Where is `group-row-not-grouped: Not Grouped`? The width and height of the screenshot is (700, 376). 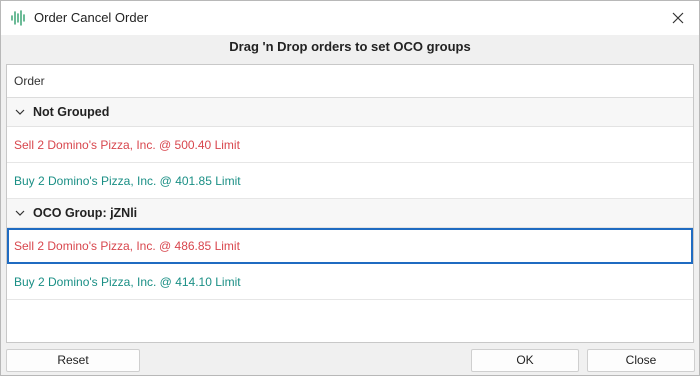 group-row-not-grouped: Not Grouped is located at coordinates (350, 112).